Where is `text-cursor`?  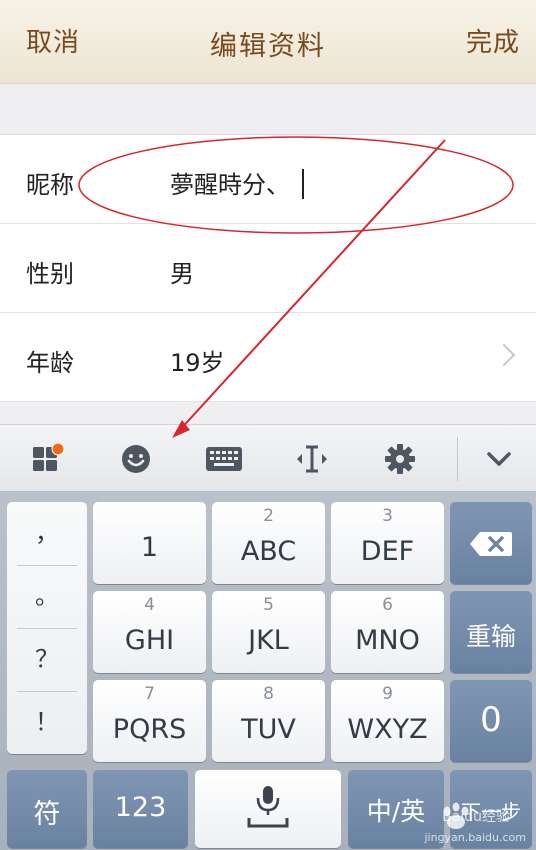
text-cursor is located at coordinates (303, 184).